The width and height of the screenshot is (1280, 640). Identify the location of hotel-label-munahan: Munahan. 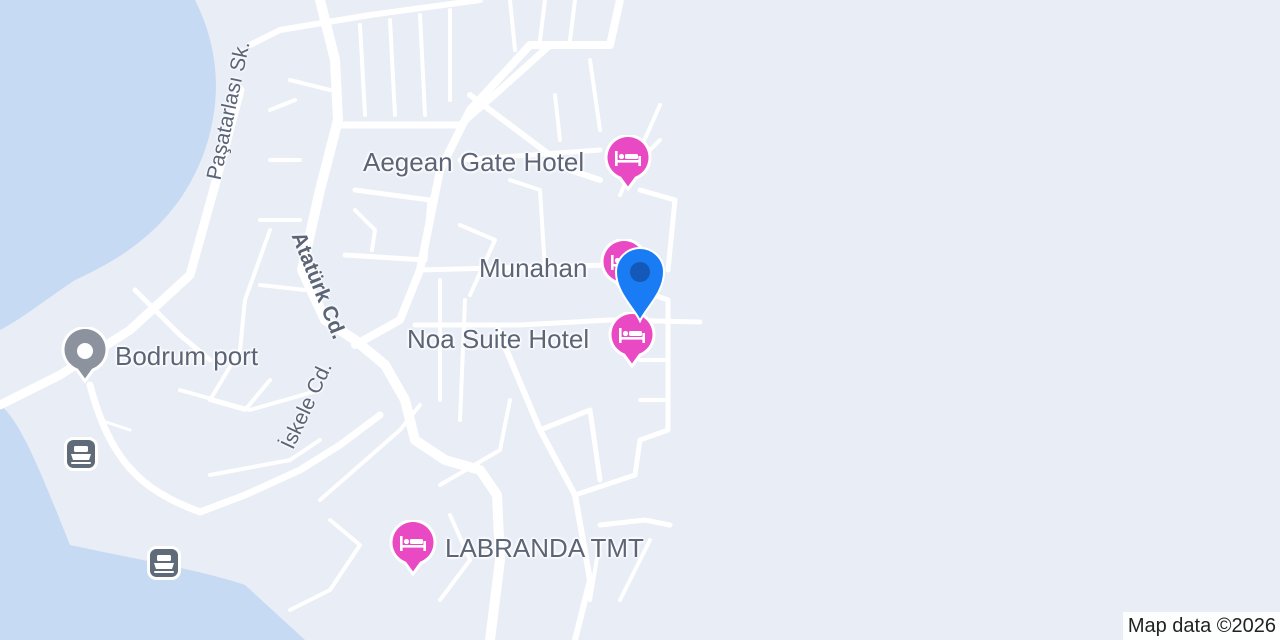
(533, 268).